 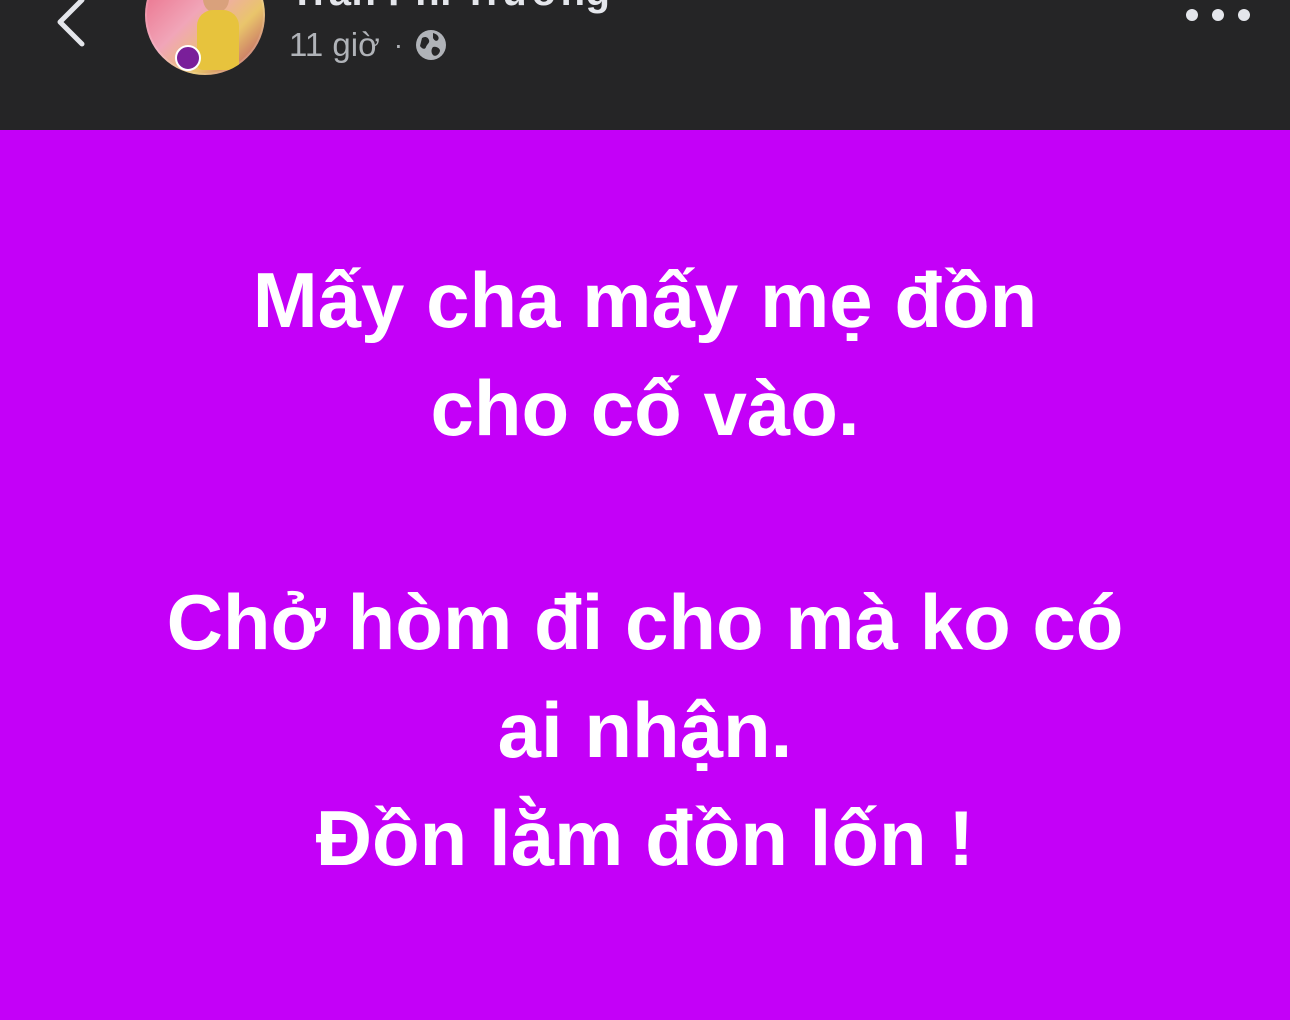 What do you see at coordinates (645, 408) in the screenshot?
I see `post-text-line: cho cố vào.` at bounding box center [645, 408].